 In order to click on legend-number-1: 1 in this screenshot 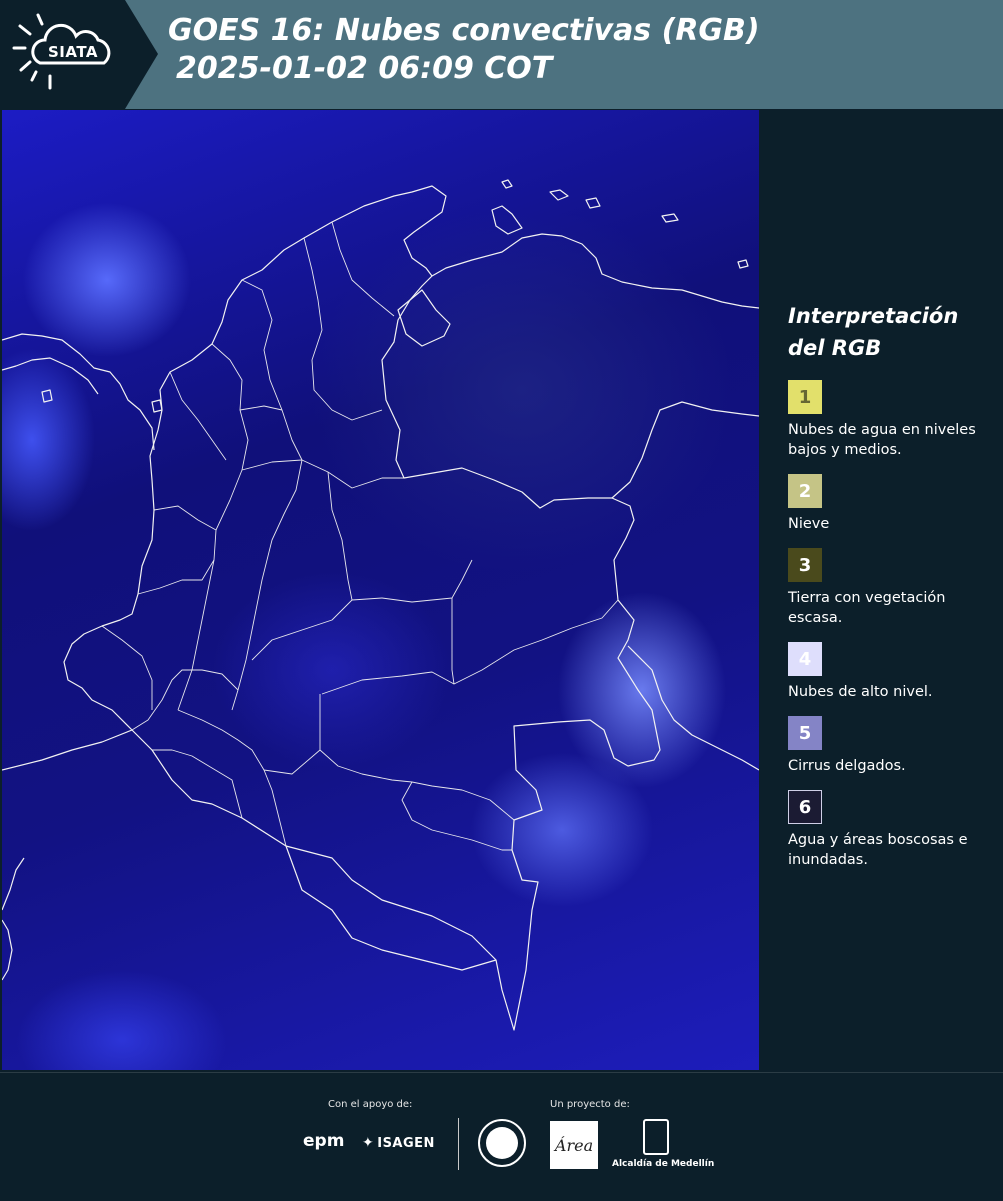, I will do `click(805, 397)`.